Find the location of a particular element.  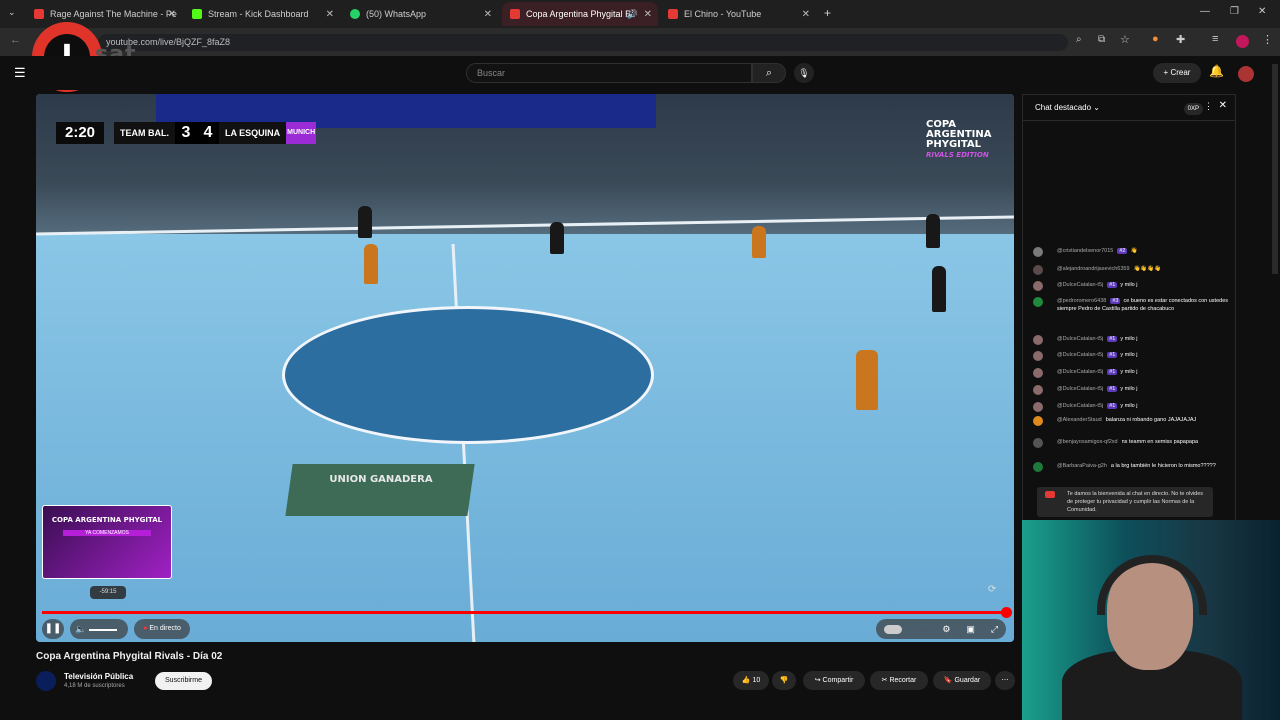

back-icon: ← is located at coordinates (15, 40).